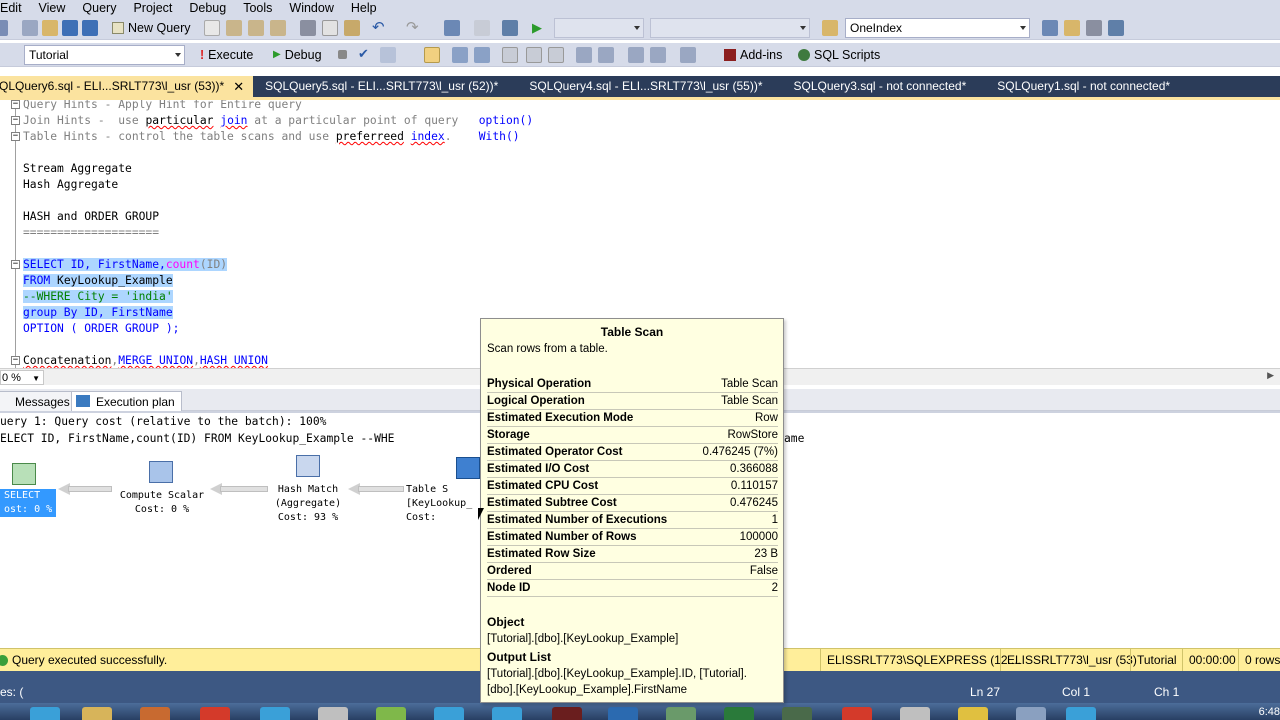  What do you see at coordinates (256, 28) in the screenshot?
I see `mdx-query-icon` at bounding box center [256, 28].